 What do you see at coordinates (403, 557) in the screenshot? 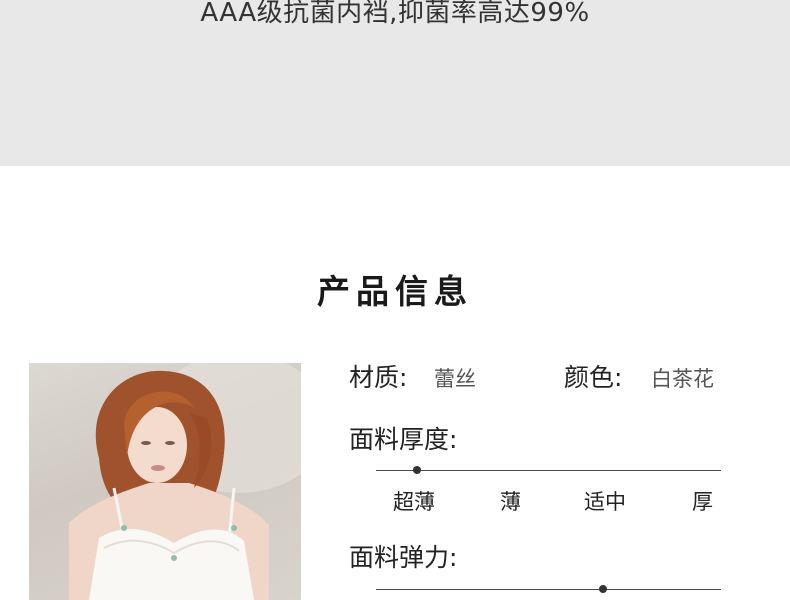
I see `elasticity-label: 面料弹力:` at bounding box center [403, 557].